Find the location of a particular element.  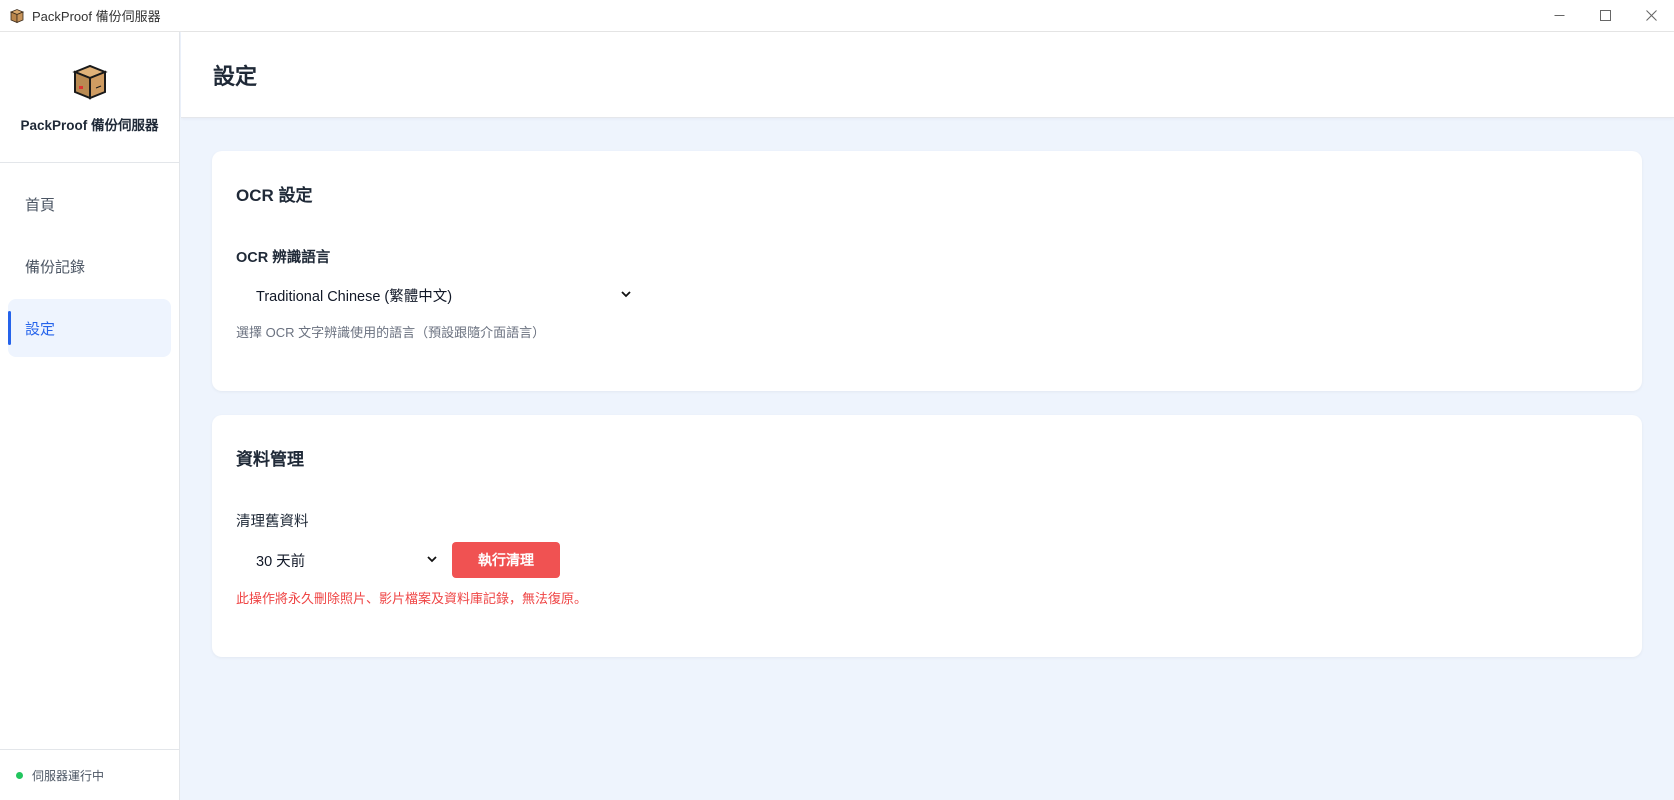

sidebar: PackProof 備份伺服器 首頁 備份記錄 設定 伺服器運行中 is located at coordinates (90, 416).